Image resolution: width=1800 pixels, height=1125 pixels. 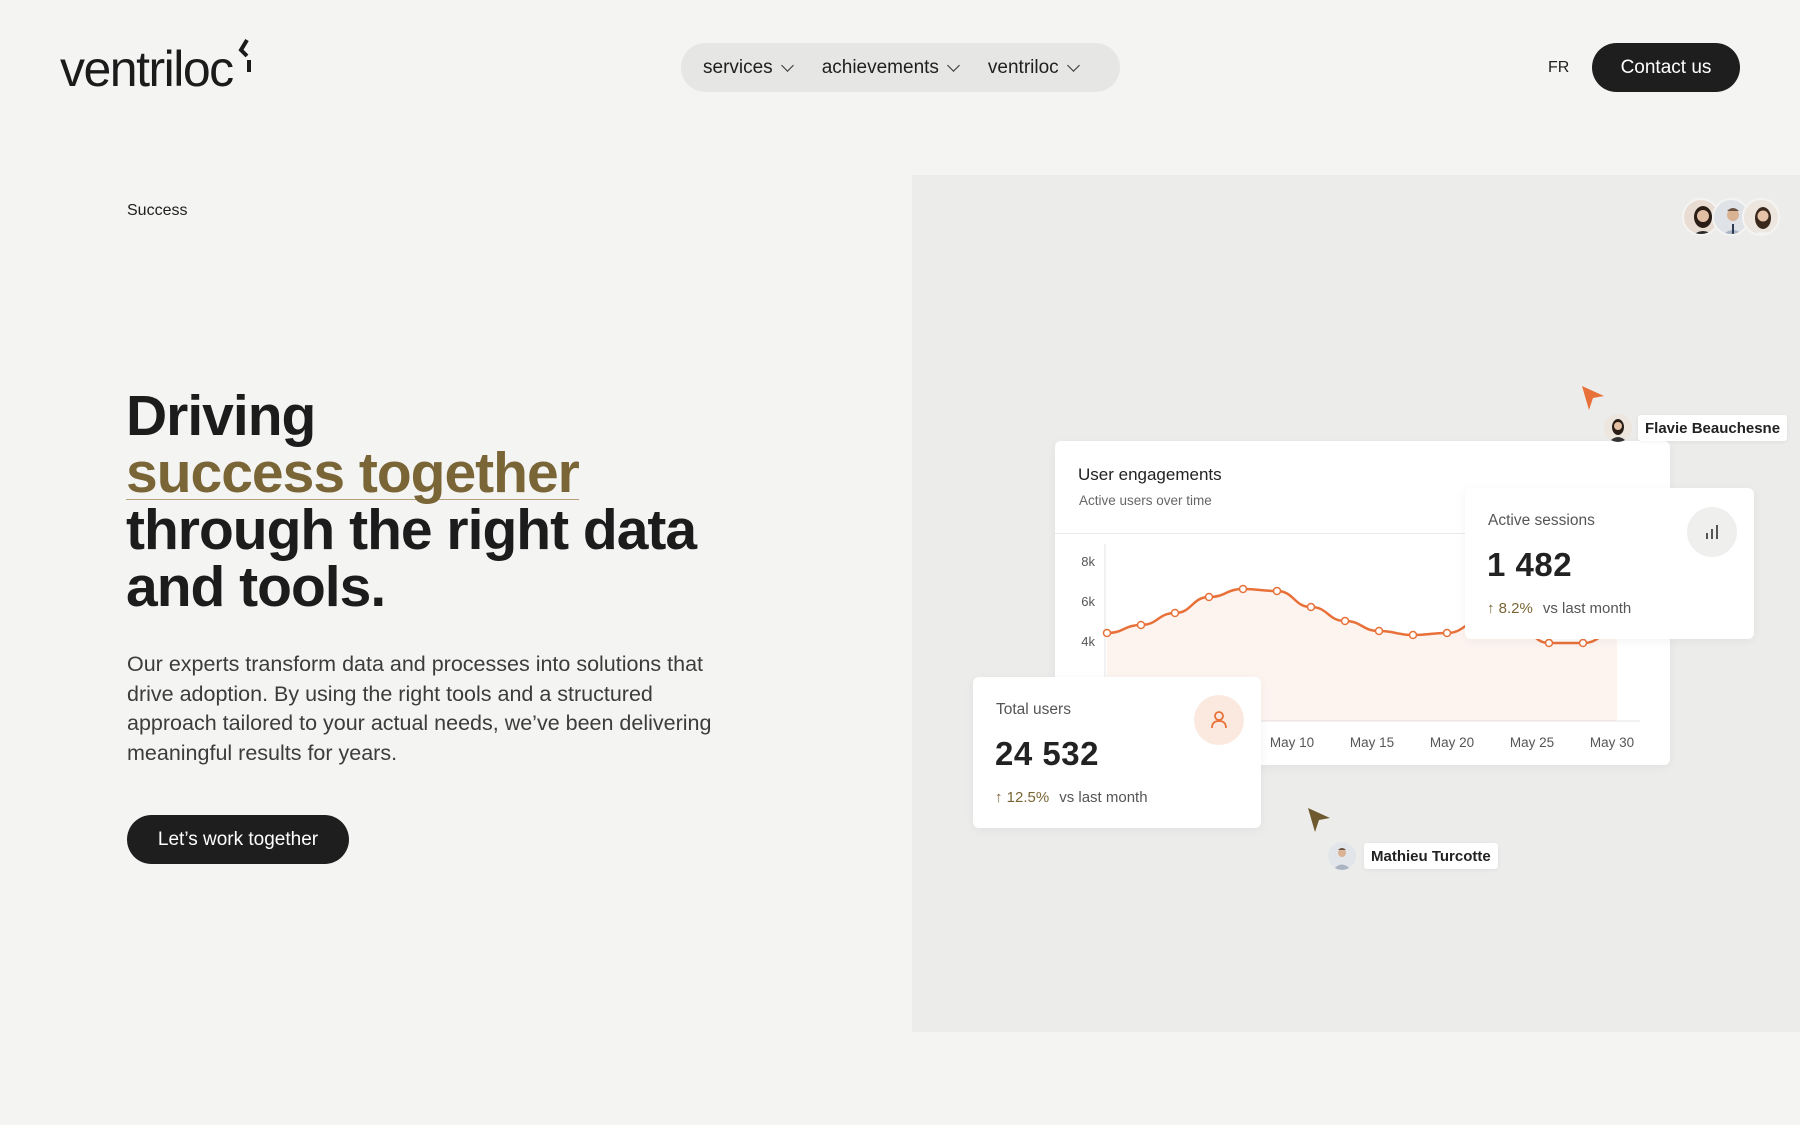 I want to click on x-tick-label: May 25, so click(x=1532, y=742).